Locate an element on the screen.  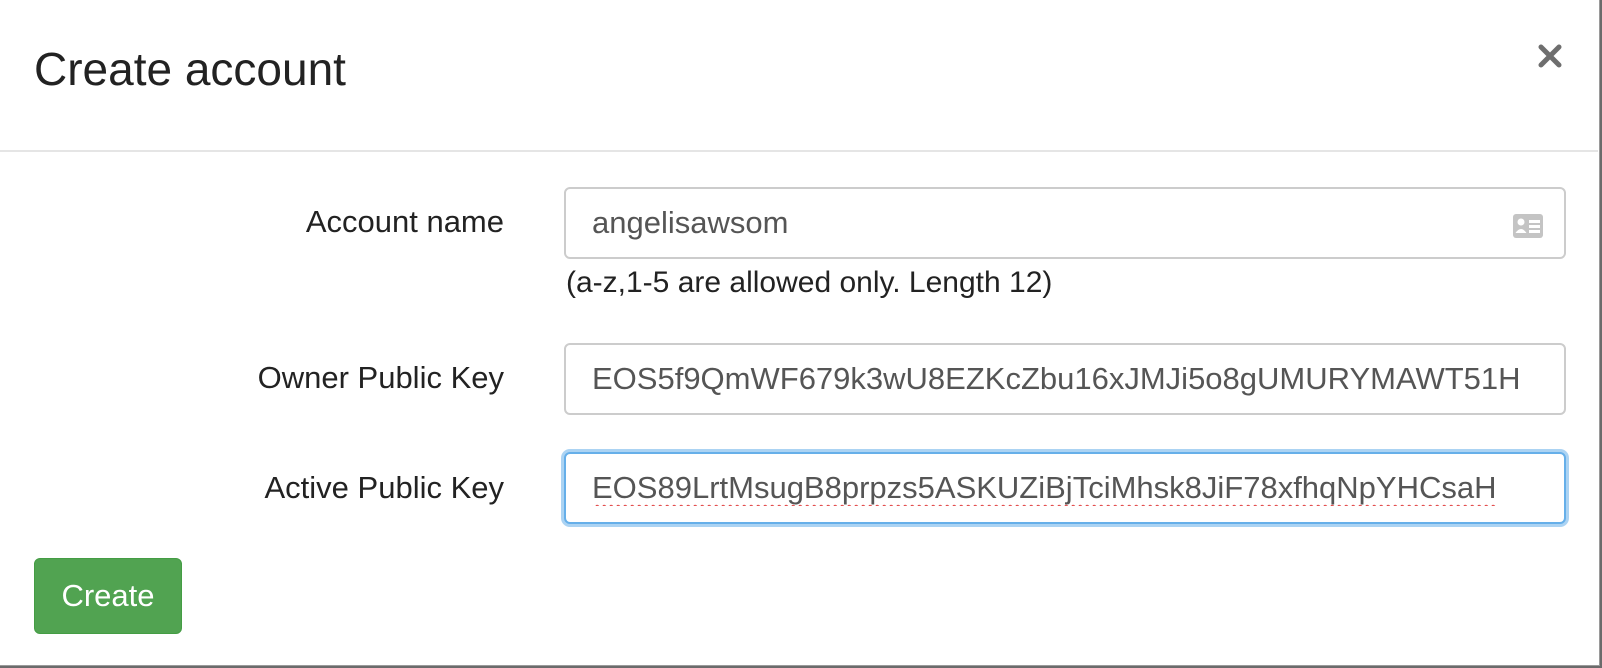
owner-key-label: Owner Public Key is located at coordinates (380, 377).